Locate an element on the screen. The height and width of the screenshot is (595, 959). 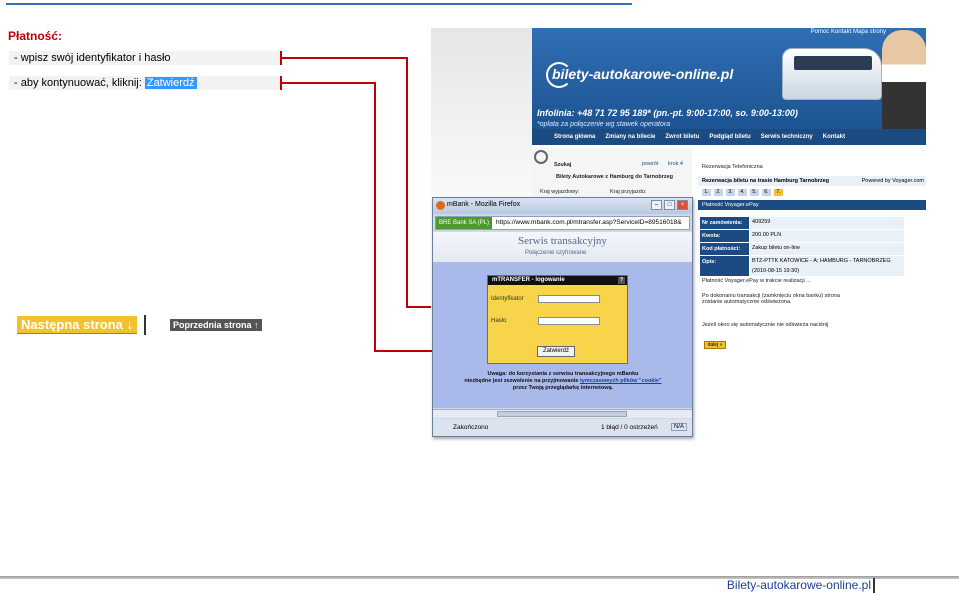
password-label: Hasło is located at coordinates (499, 321).